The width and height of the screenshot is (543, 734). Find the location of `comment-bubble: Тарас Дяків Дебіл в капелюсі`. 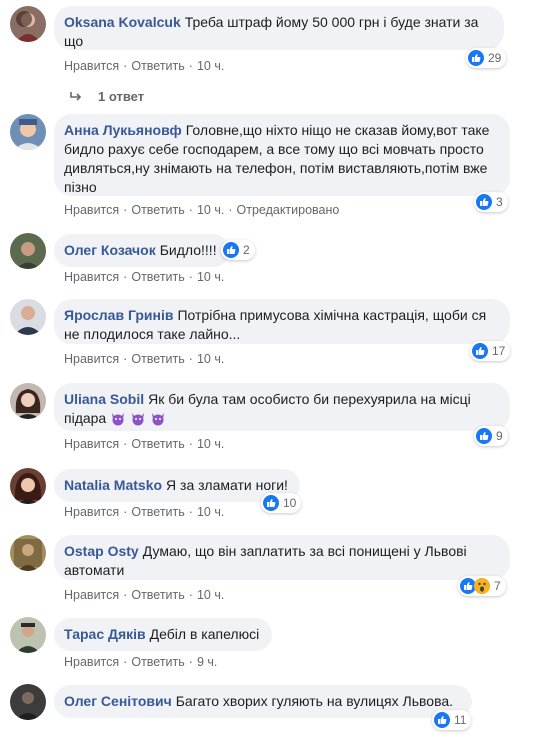

comment-bubble: Тарас Дяків Дебіл в капелюсі is located at coordinates (163, 634).